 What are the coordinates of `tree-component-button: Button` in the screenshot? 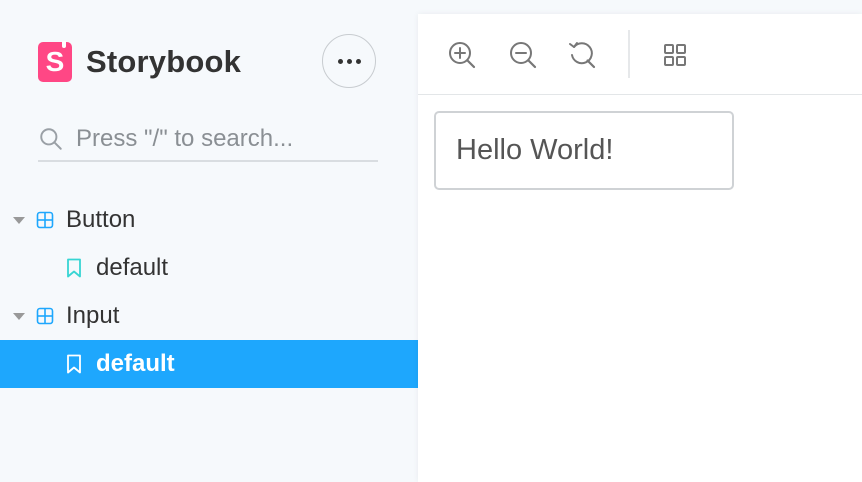 It's located at (209, 220).